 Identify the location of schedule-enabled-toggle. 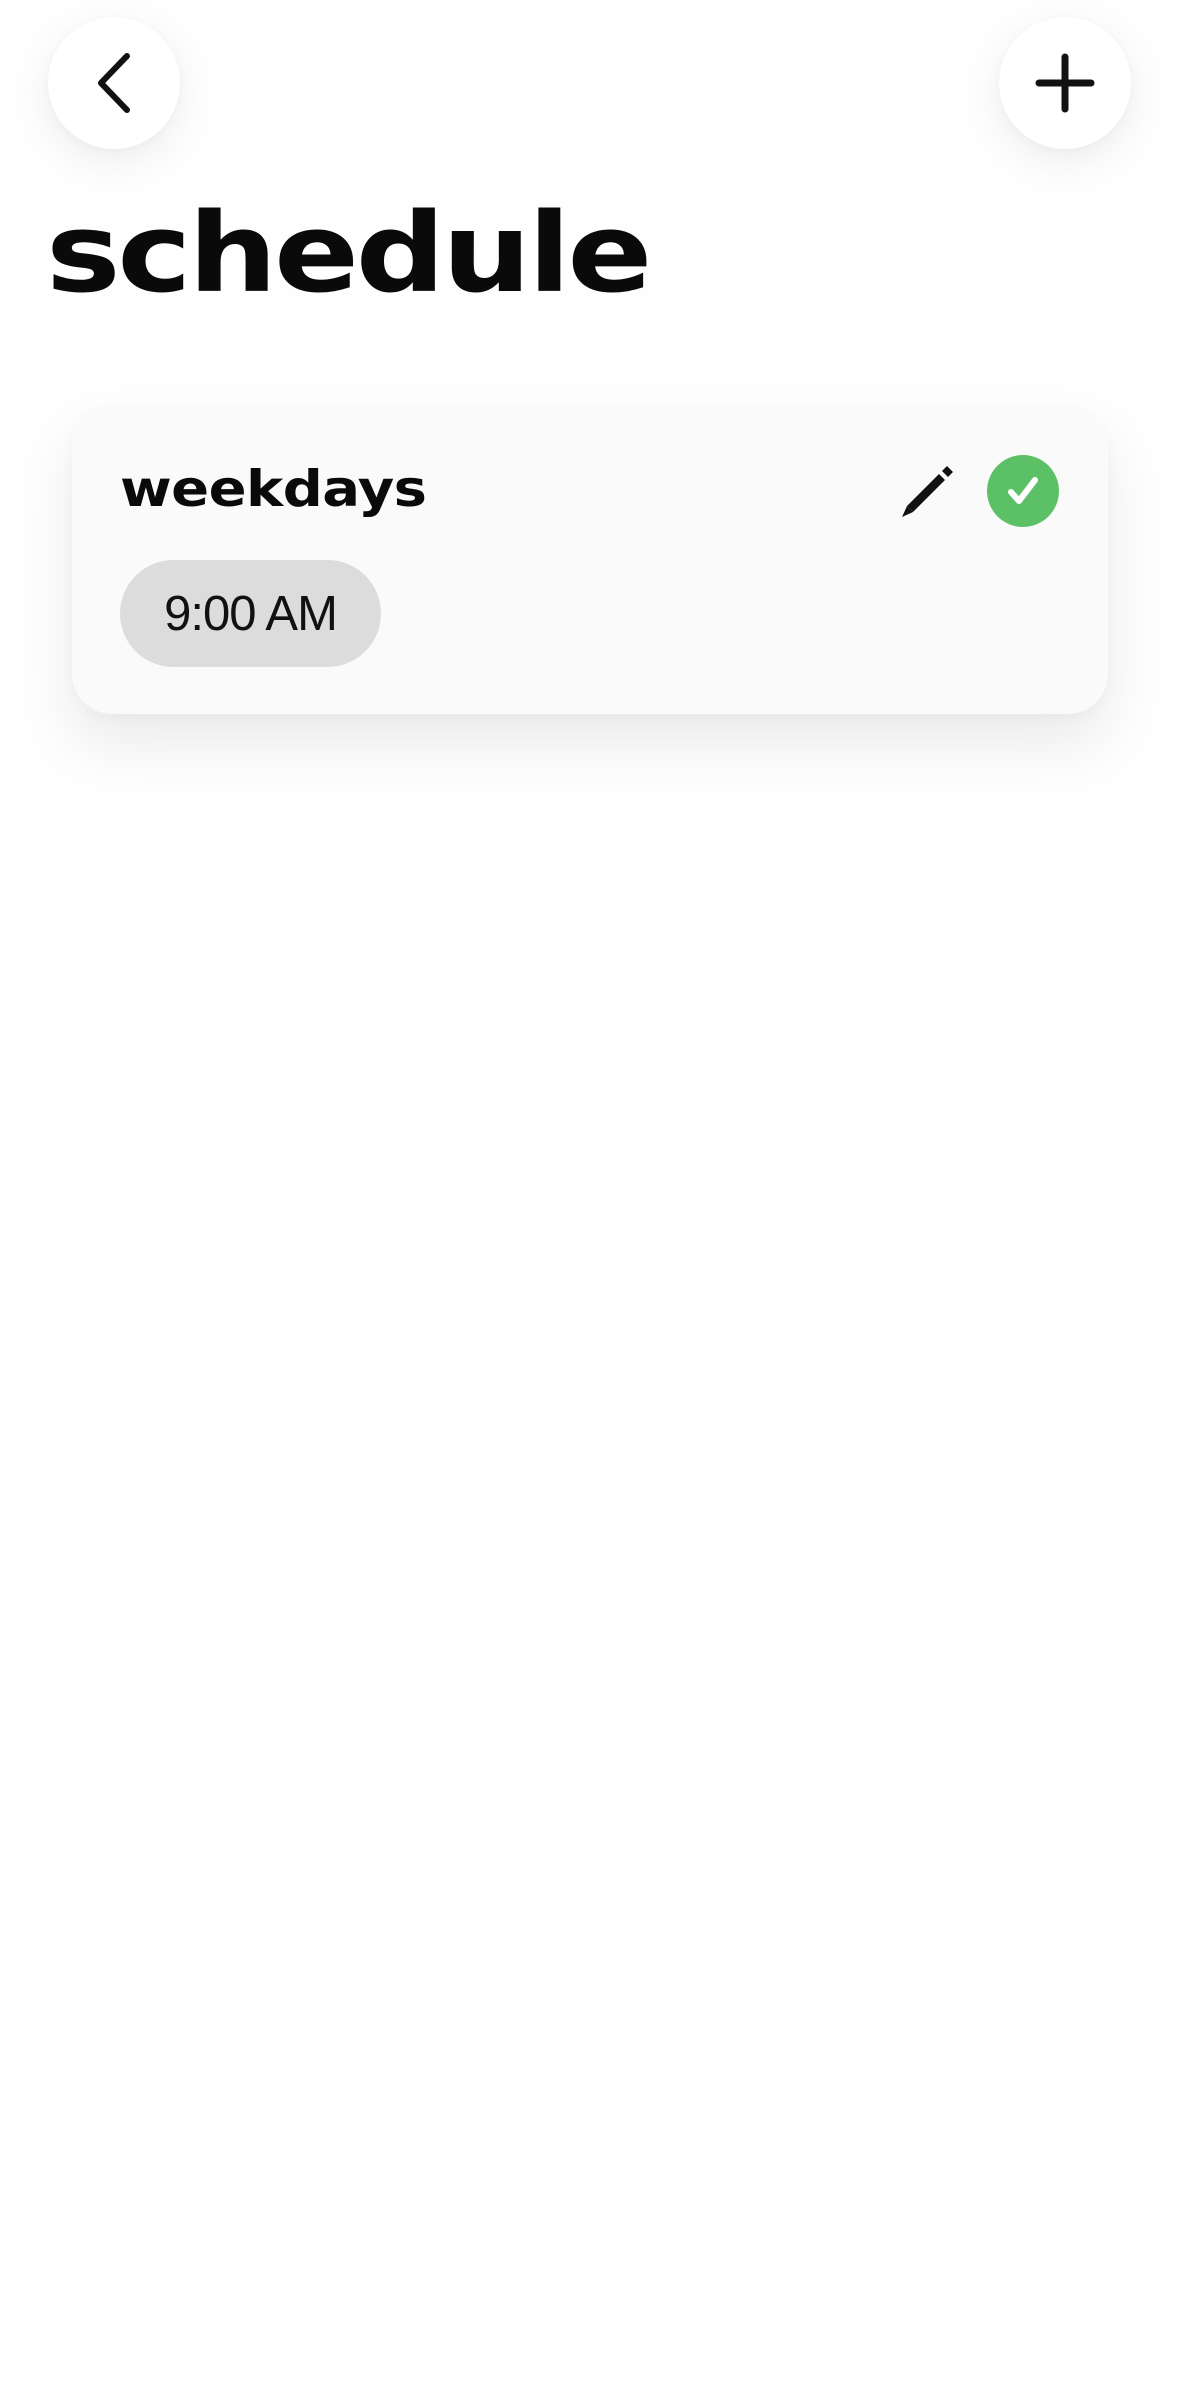
(1023, 491).